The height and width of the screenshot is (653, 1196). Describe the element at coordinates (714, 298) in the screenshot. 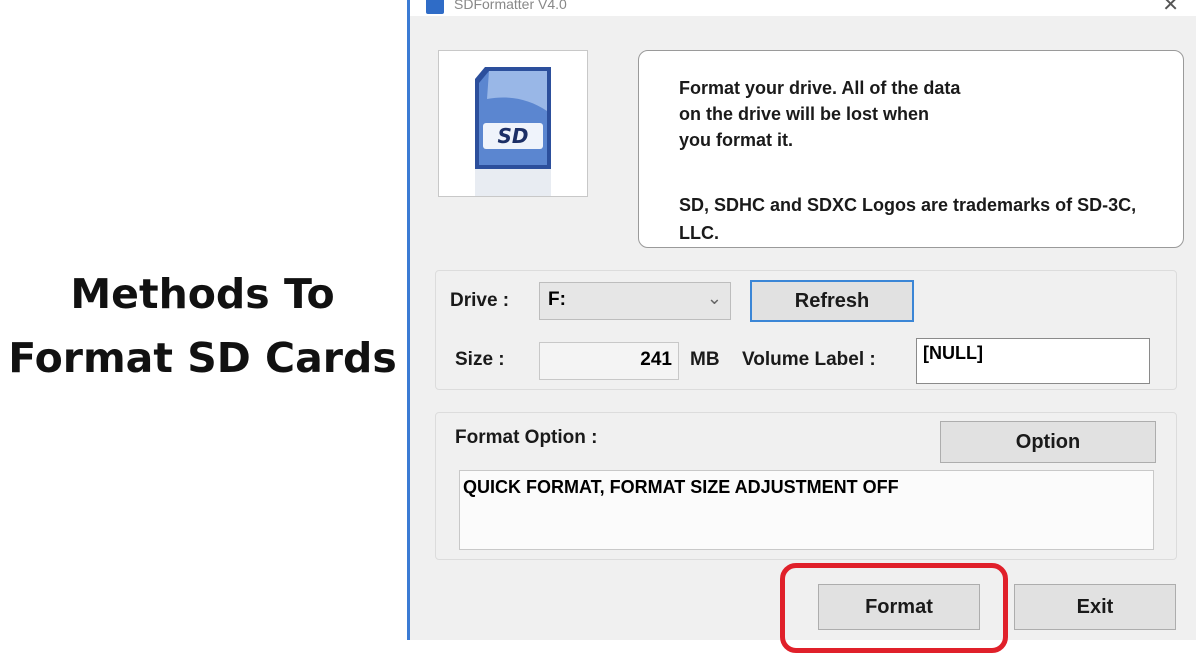

I see `chevron-down-icon: ⌄` at that location.